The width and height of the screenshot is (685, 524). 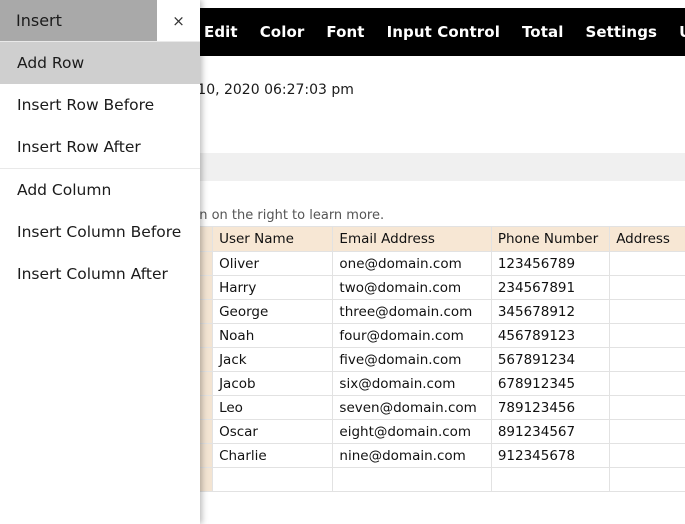 What do you see at coordinates (221, 32) in the screenshot?
I see `menubar-item-edit: Edit` at bounding box center [221, 32].